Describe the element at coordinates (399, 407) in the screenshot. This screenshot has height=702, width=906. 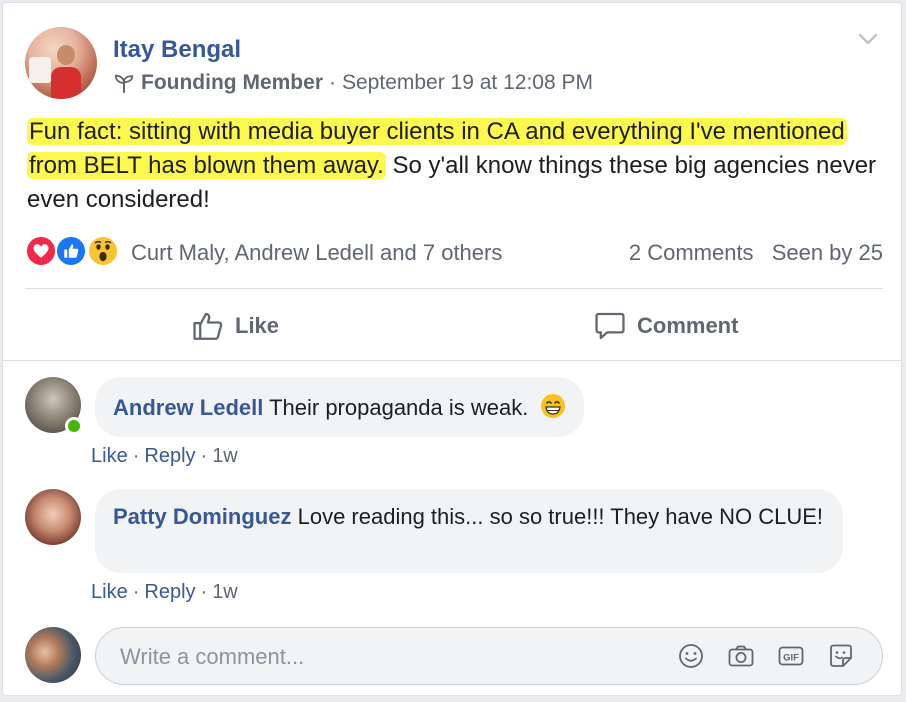
I see `comment-text: Their propaganda is weak.` at that location.